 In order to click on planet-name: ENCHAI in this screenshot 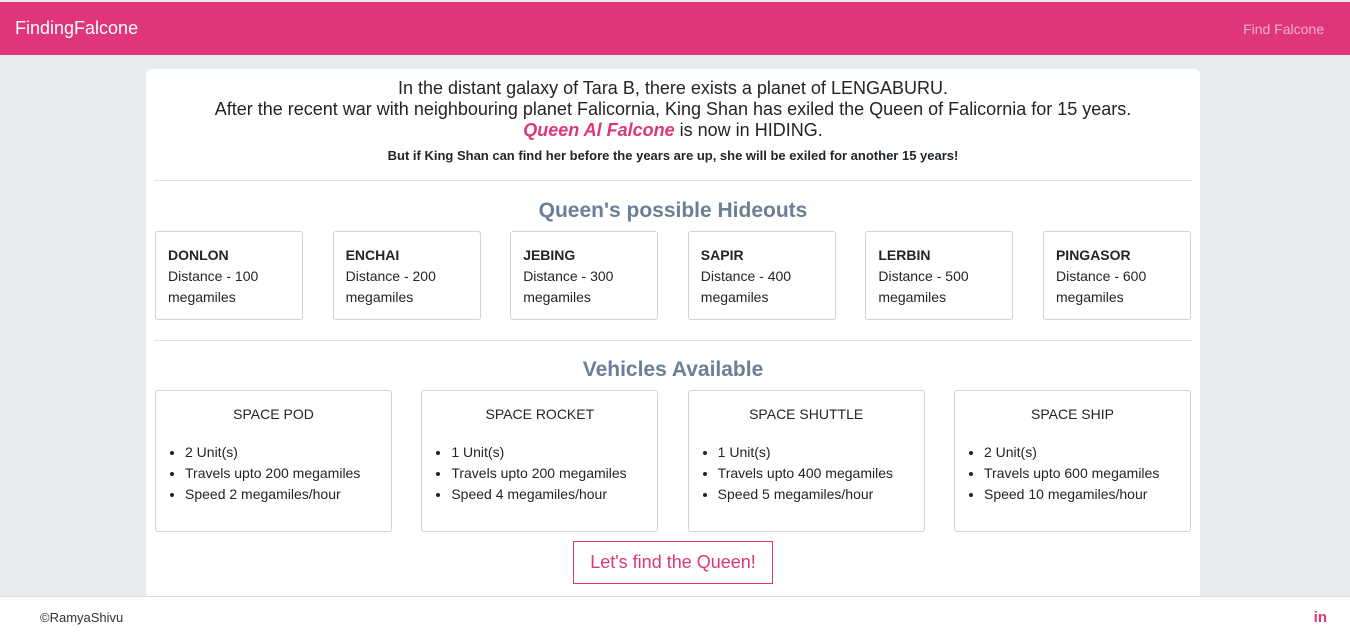, I will do `click(372, 255)`.